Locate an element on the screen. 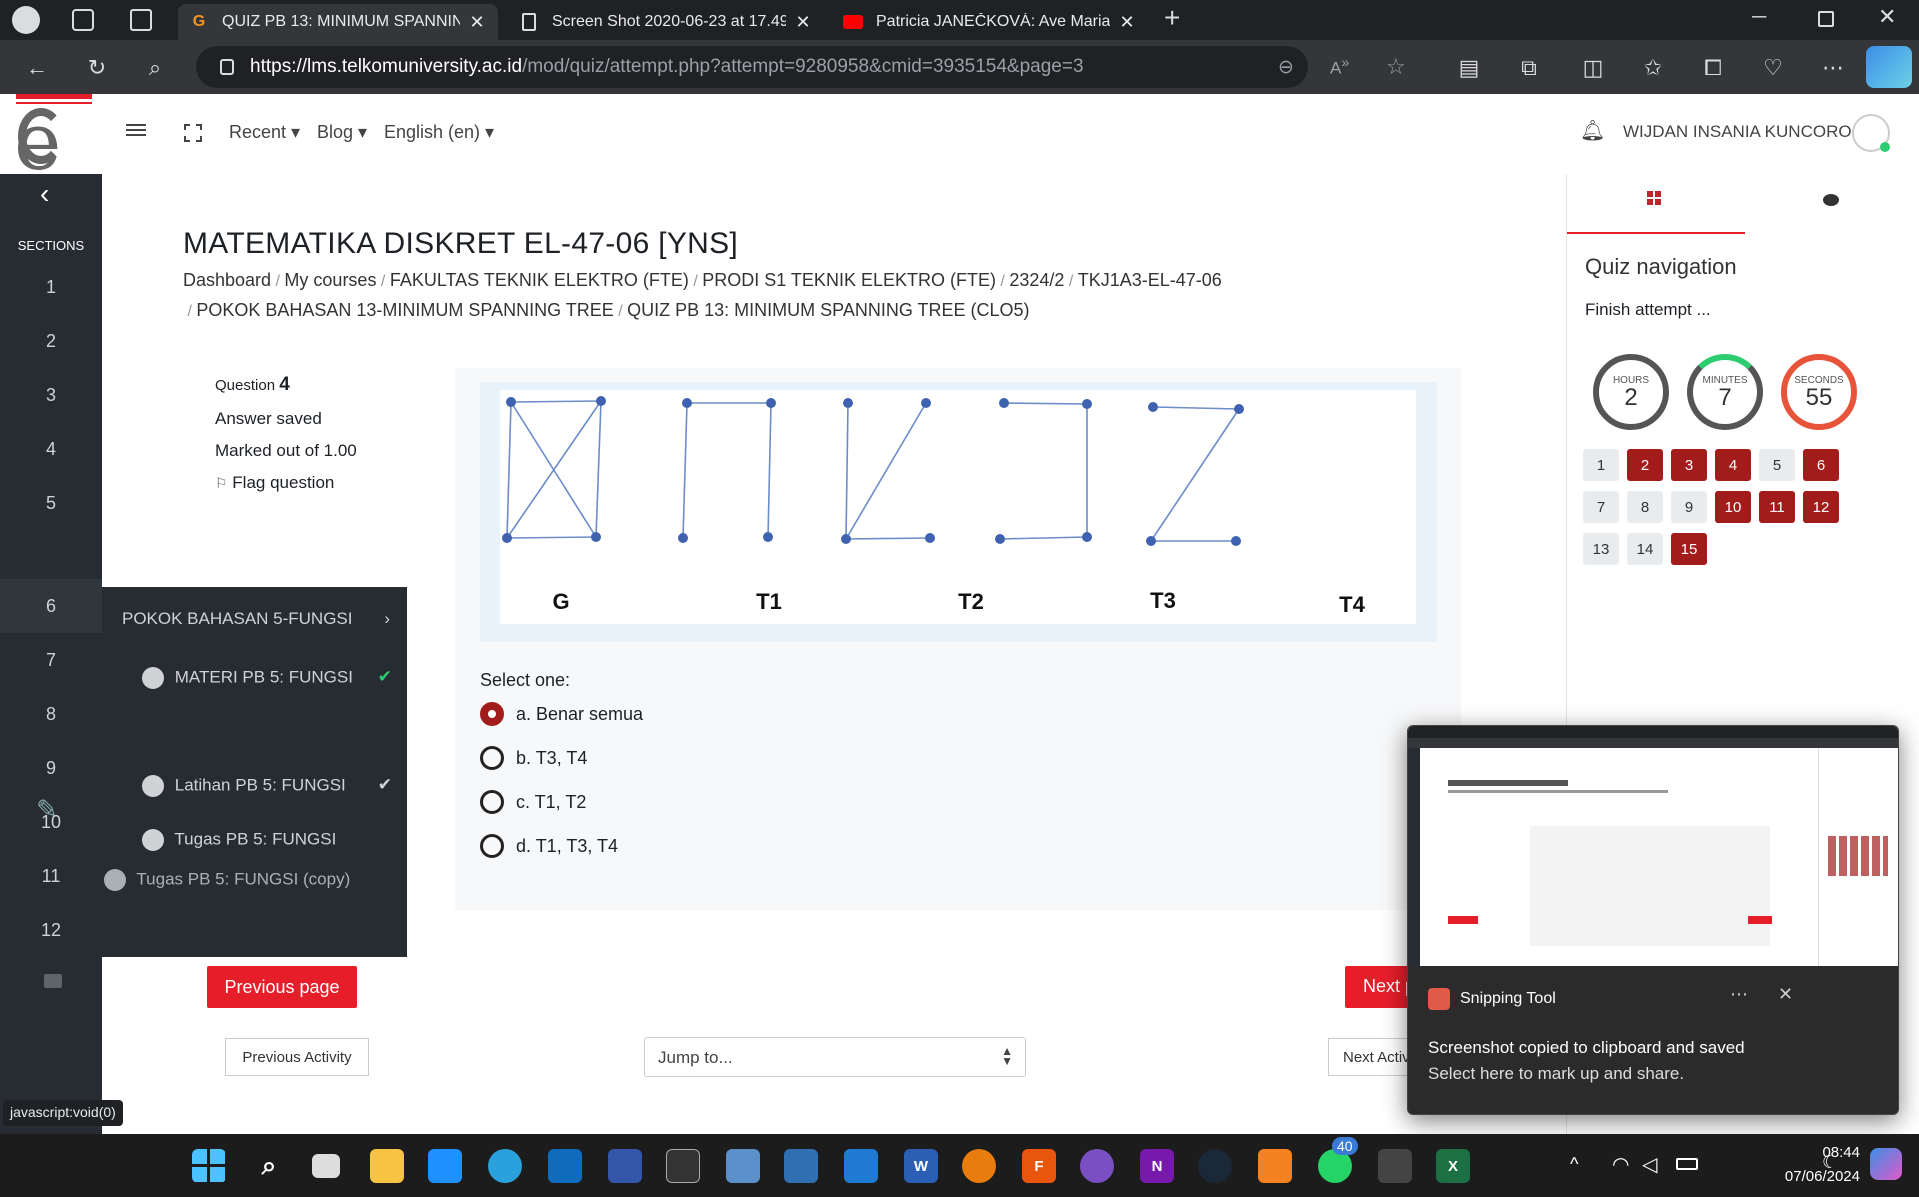 The height and width of the screenshot is (1197, 1919). app-icon: F is located at coordinates (1039, 1166).